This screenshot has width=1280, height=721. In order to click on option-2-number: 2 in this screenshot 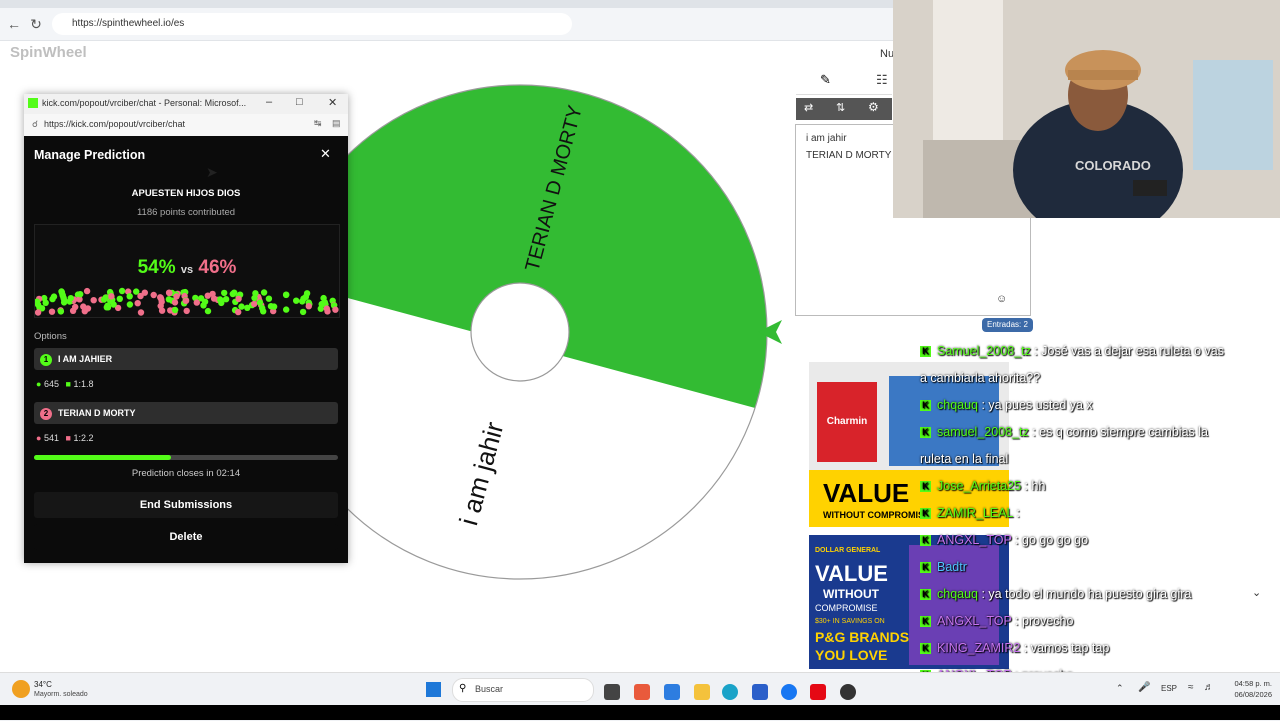, I will do `click(46, 413)`.